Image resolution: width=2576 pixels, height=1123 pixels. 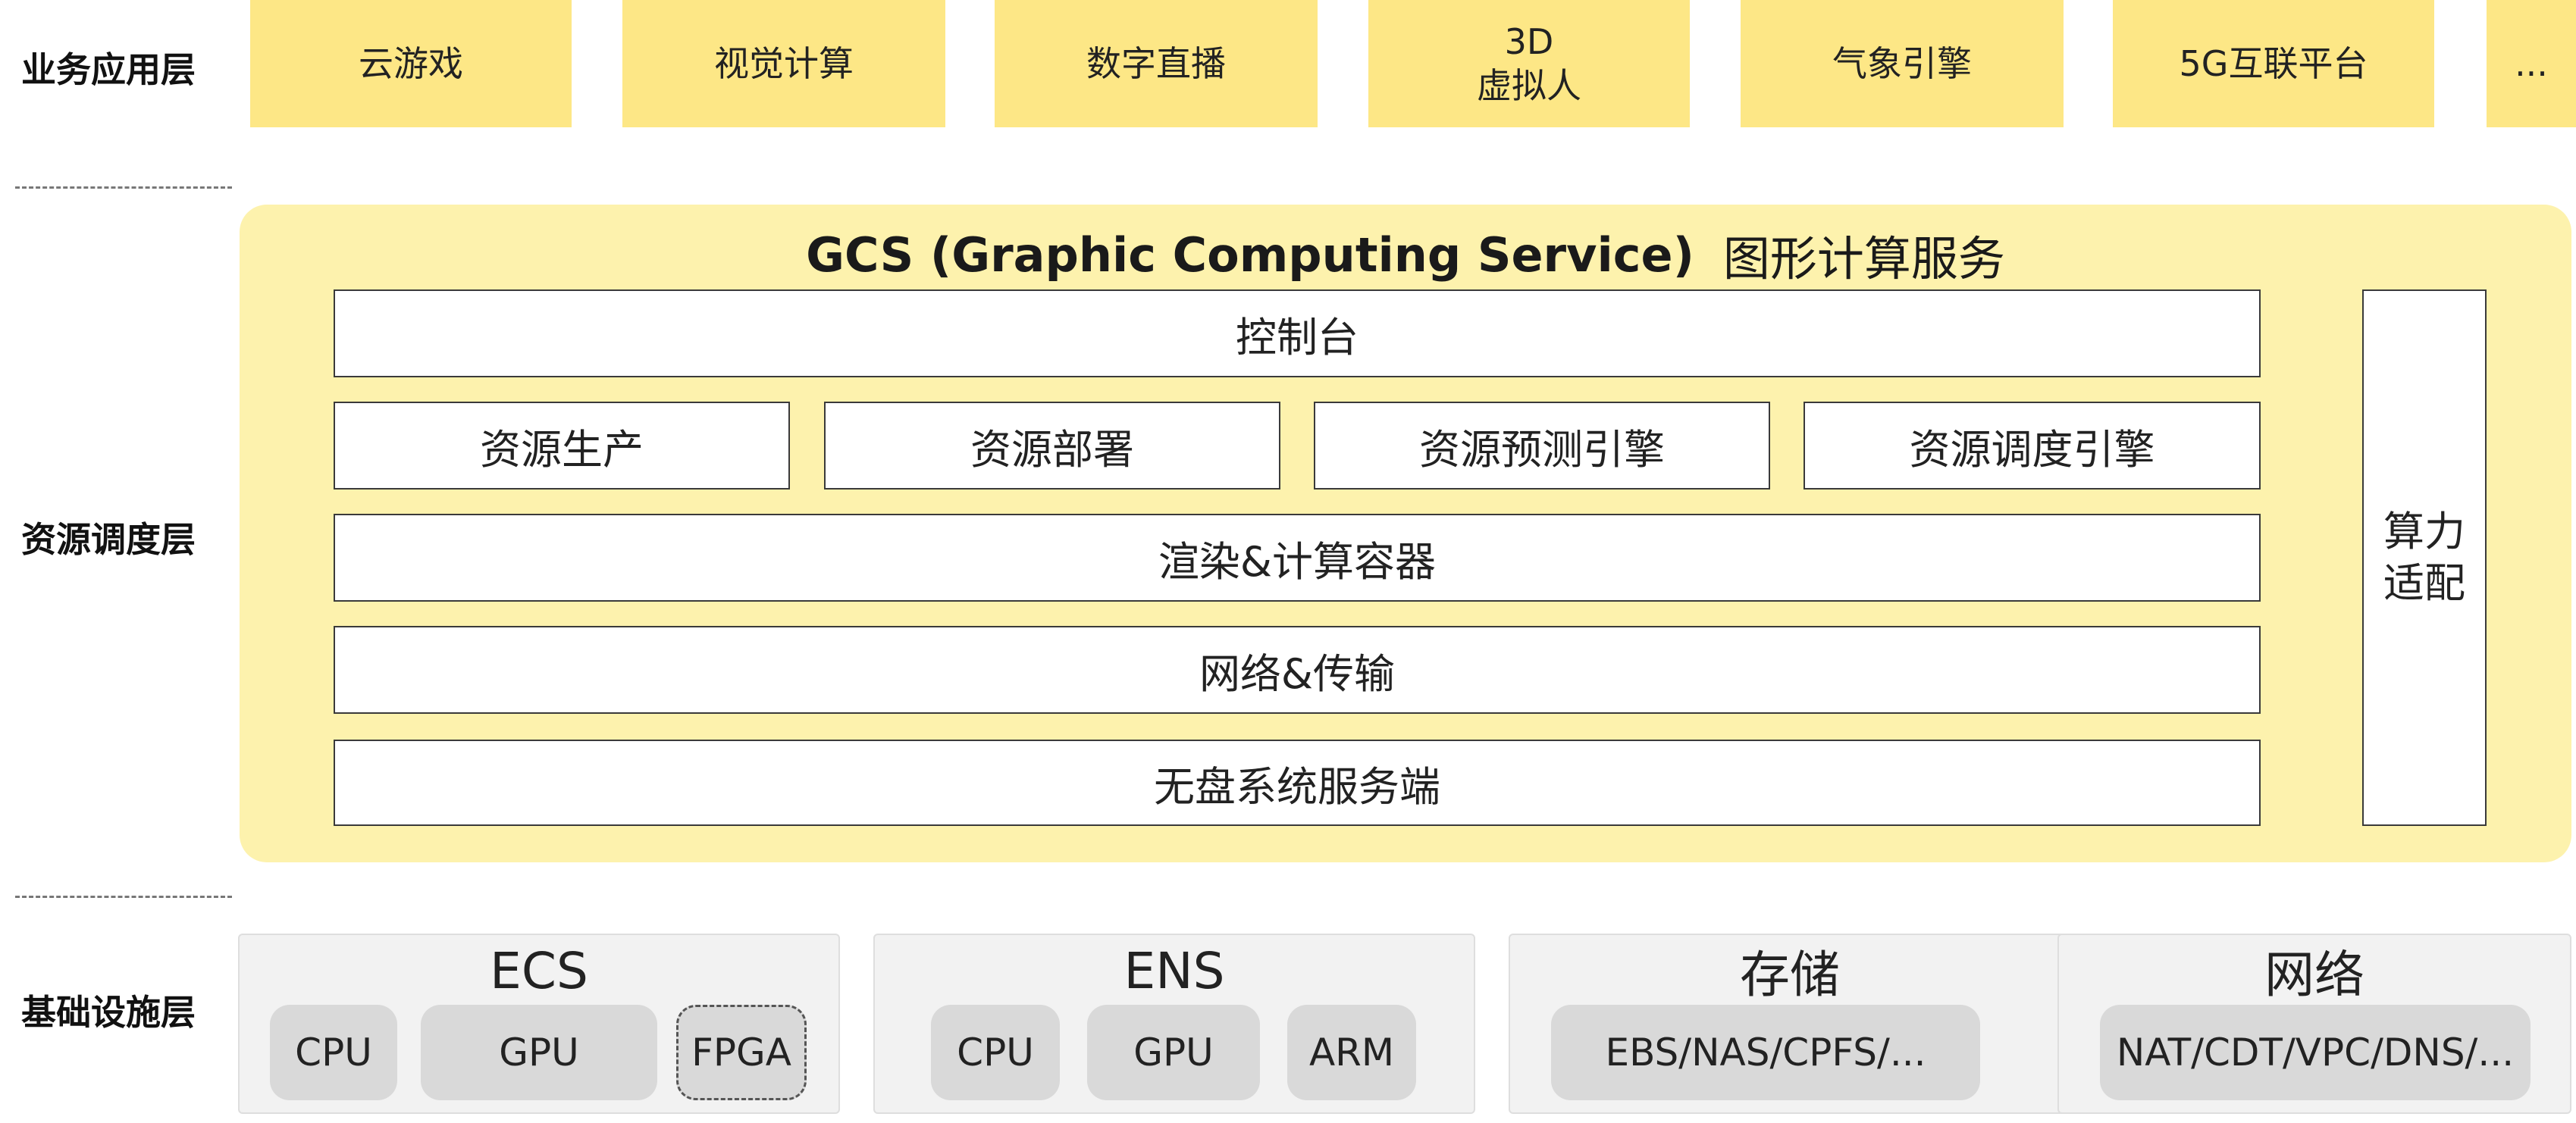 I want to click on gcs-title: GCS (Graphic Computing Service) 图形计算服务, so click(x=1405, y=255).